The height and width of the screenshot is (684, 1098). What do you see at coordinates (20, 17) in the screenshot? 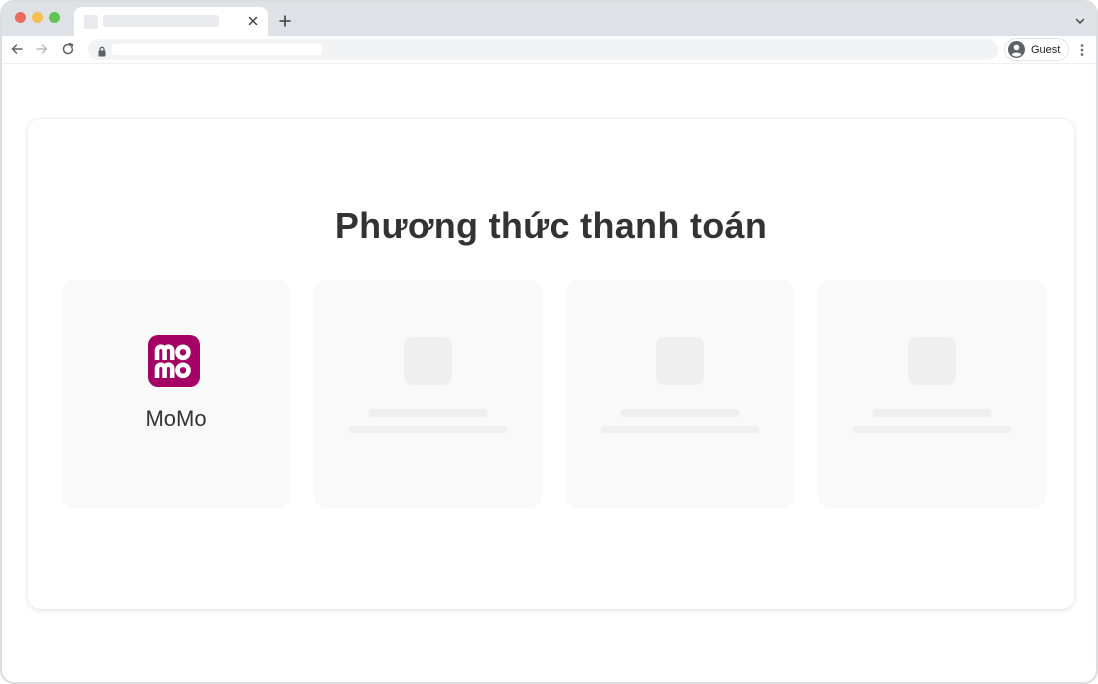
I see `close-window-button` at bounding box center [20, 17].